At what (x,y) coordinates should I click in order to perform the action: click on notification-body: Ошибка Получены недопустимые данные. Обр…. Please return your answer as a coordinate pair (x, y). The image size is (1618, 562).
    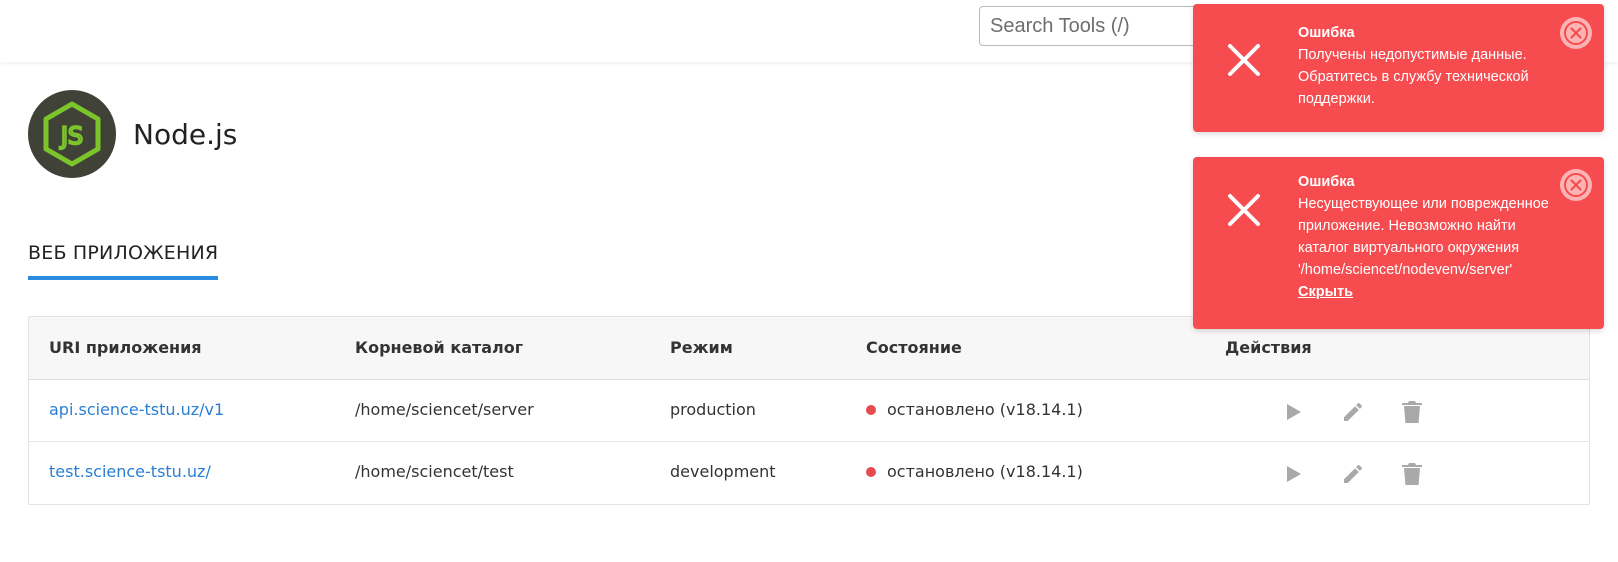
    Looking at the image, I should click on (1435, 66).